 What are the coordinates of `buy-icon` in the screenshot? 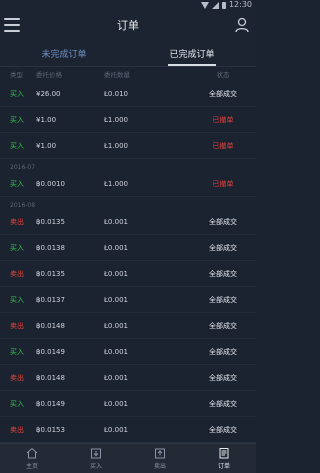 It's located at (96, 453).